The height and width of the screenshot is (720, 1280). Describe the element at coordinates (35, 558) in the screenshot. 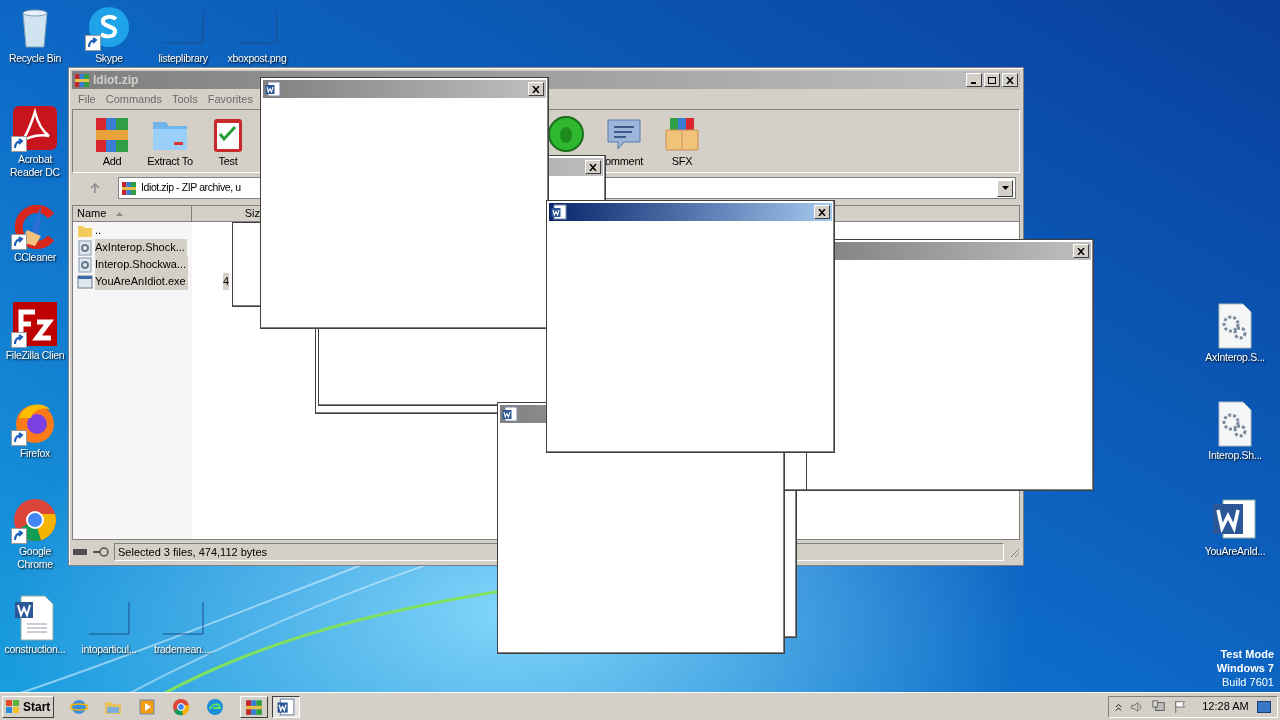

I see `desktop-icon-label: Google Chrome` at that location.